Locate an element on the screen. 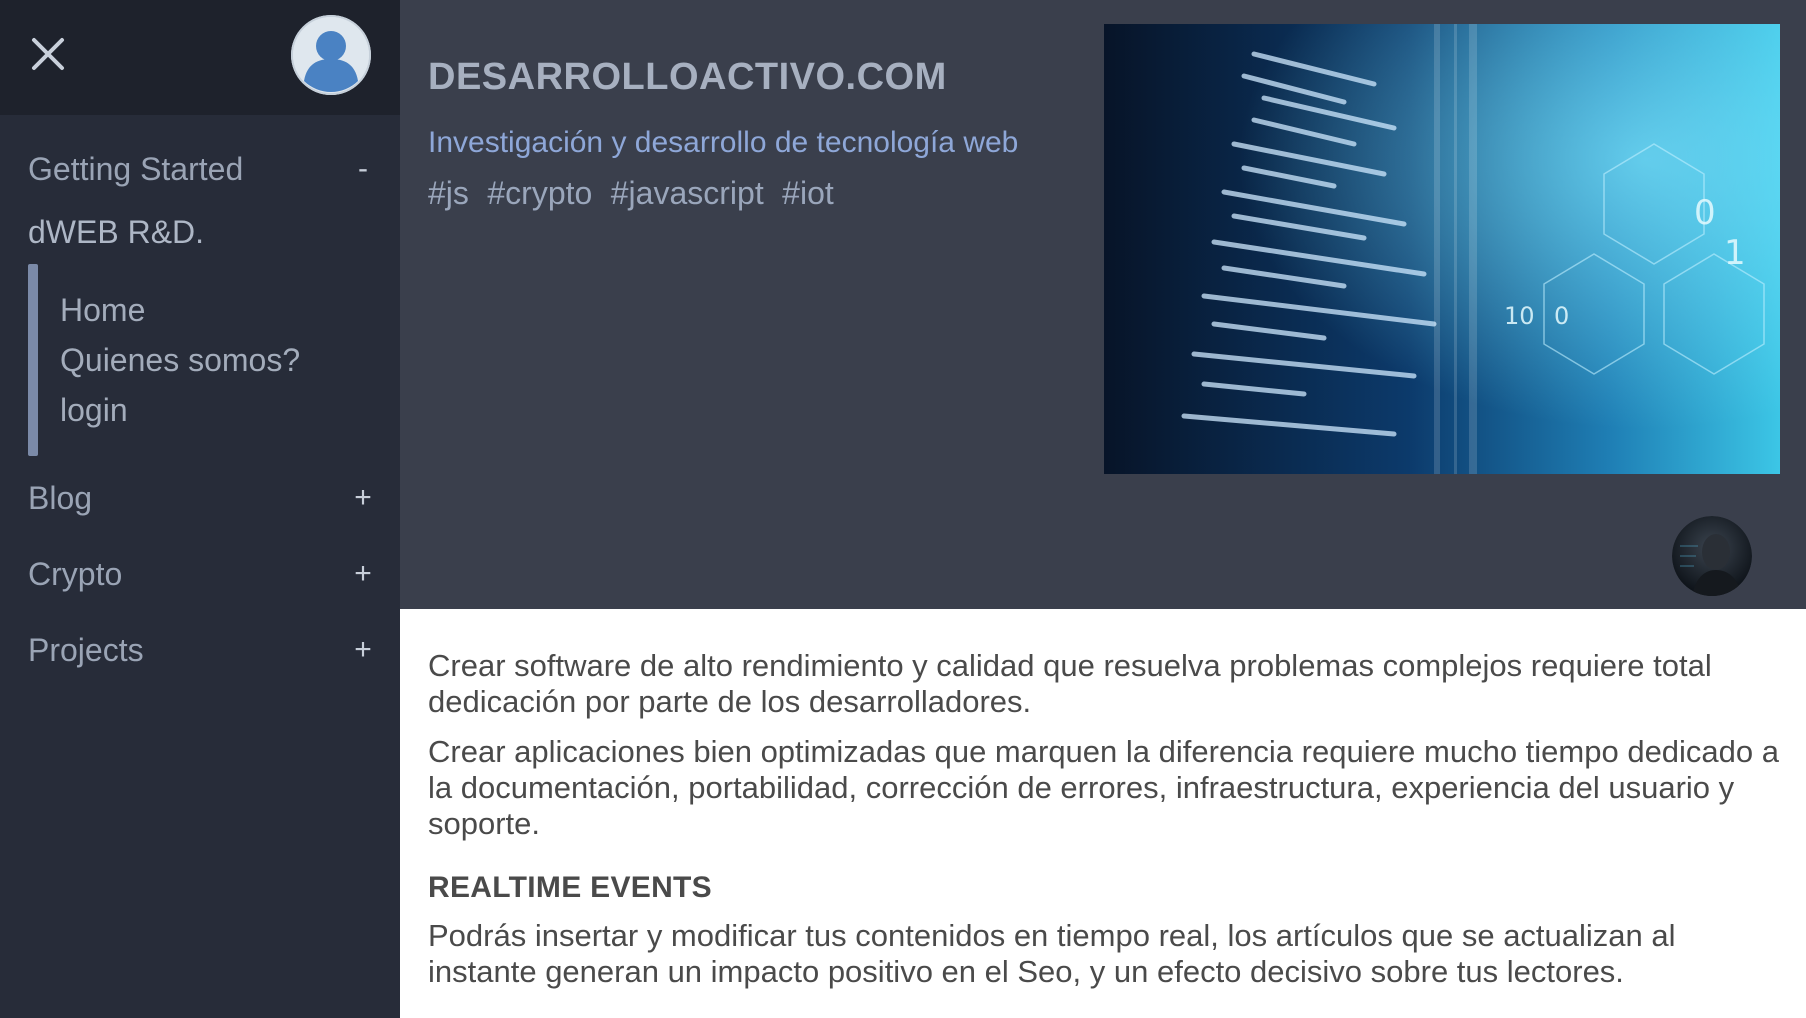  svg-text: 10 is located at coordinates (1519, 316).